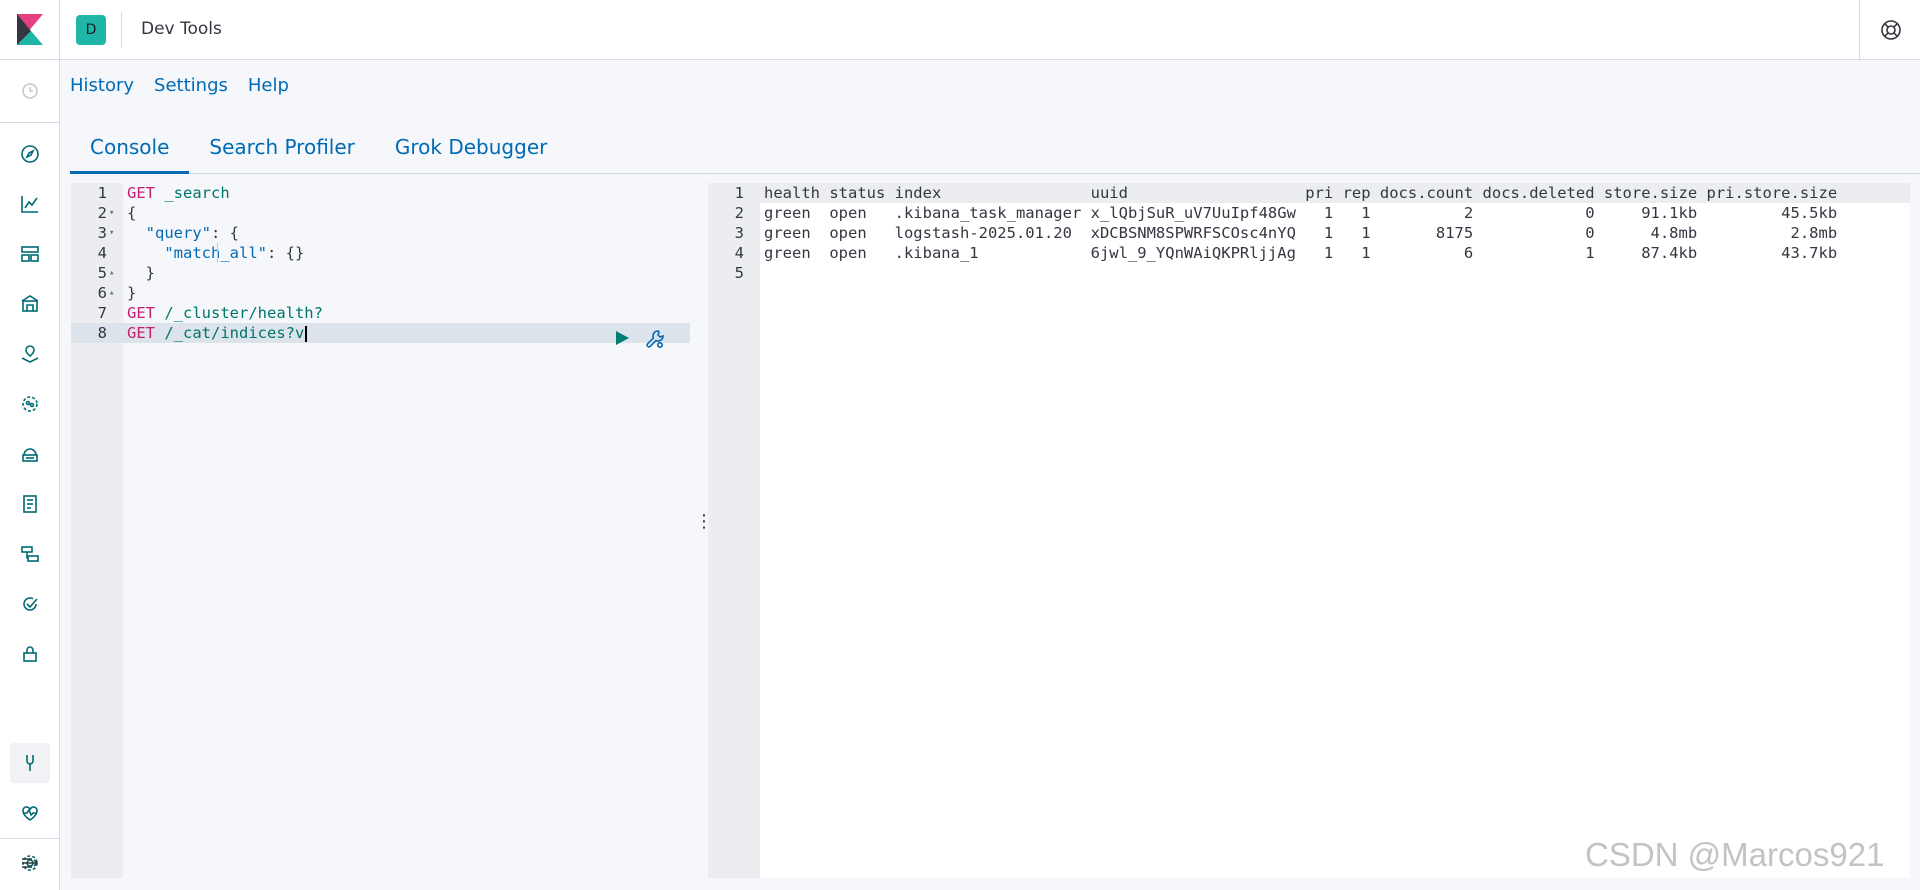 This screenshot has width=1920, height=890. Describe the element at coordinates (225, 233) in the screenshot. I see `json-punct: : {` at that location.